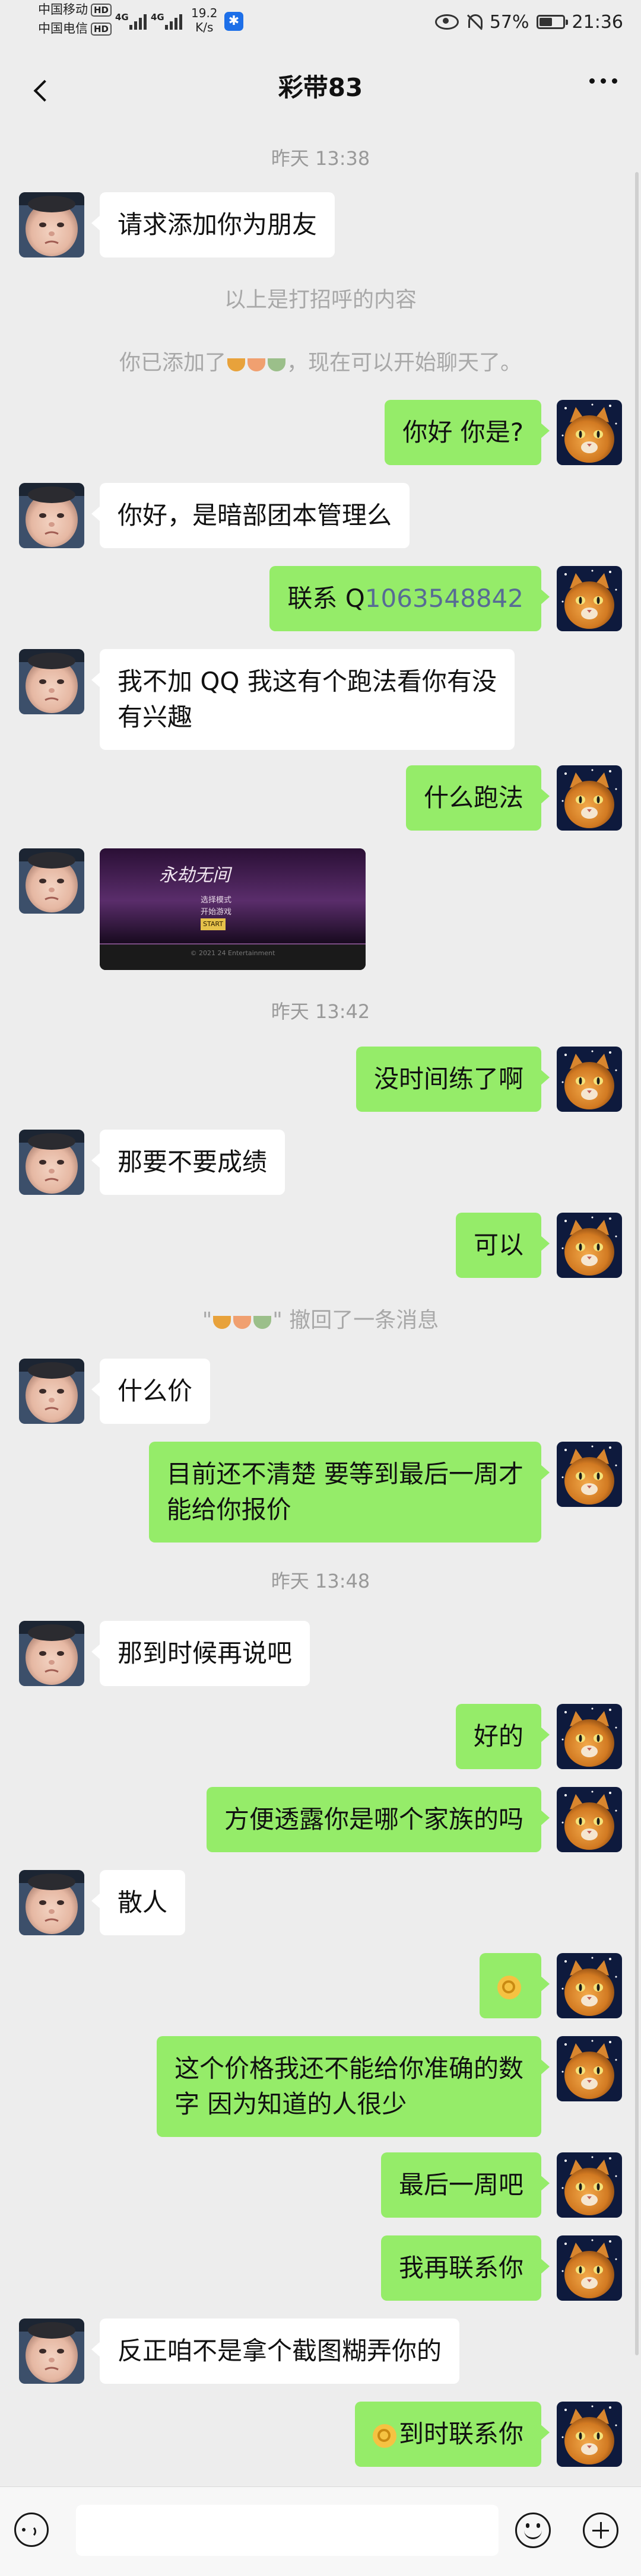 This screenshot has width=641, height=2576. Describe the element at coordinates (232, 953) in the screenshot. I see `image-footer: © 2021 24 Entertainment` at that location.